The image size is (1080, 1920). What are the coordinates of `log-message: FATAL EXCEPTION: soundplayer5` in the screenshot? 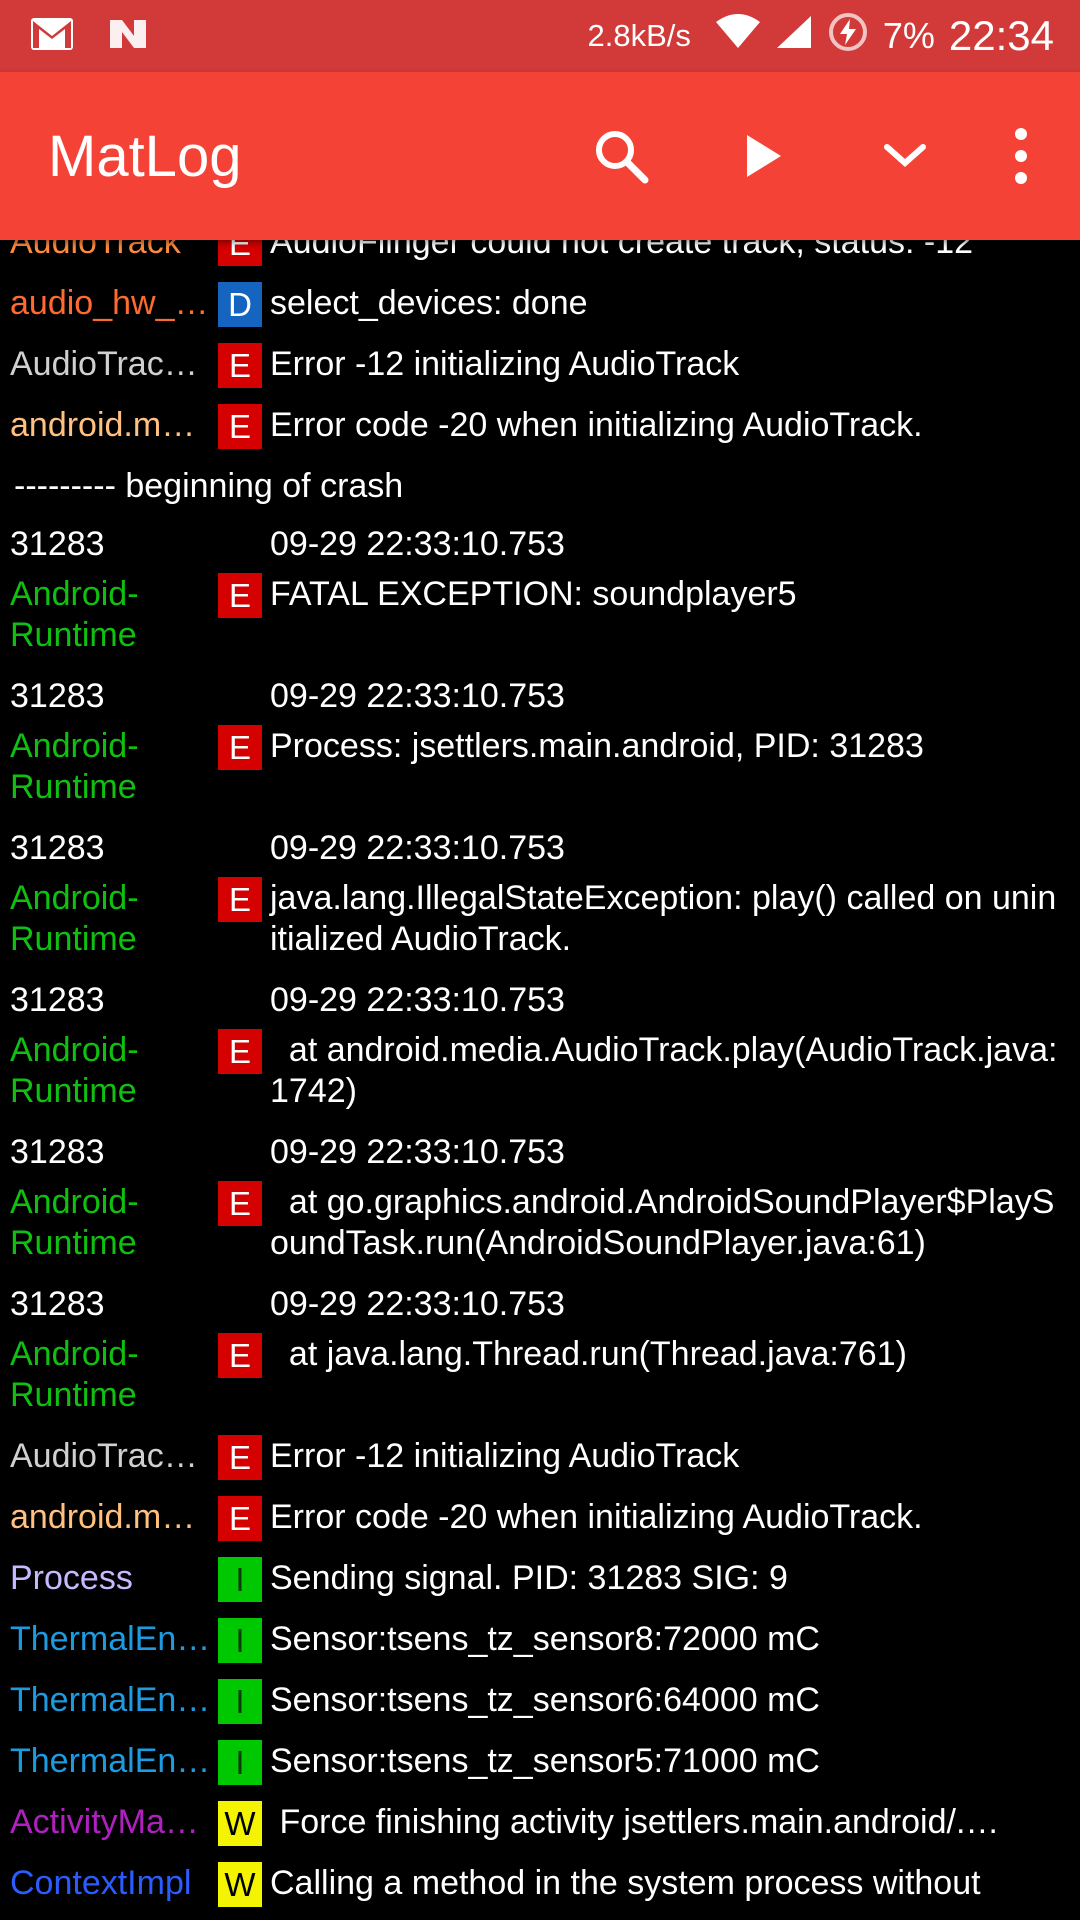 It's located at (533, 594).